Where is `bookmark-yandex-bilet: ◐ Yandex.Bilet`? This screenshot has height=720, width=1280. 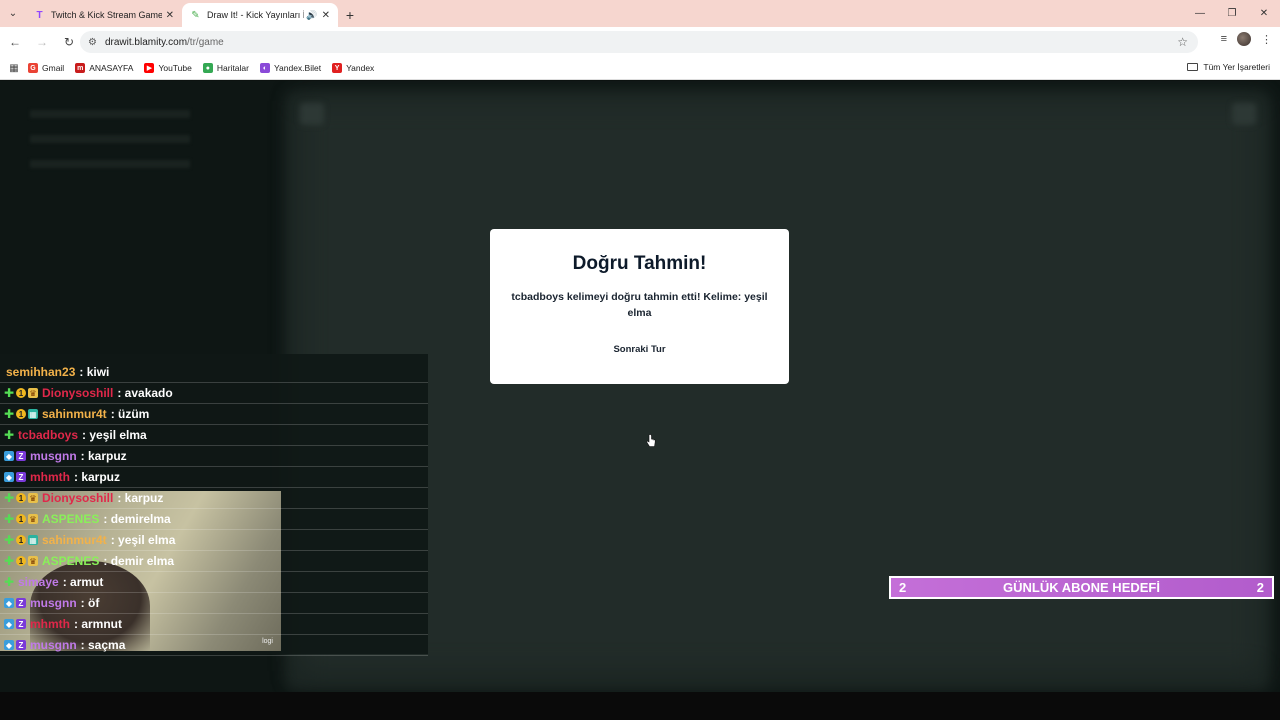 bookmark-yandex-bilet: ◐ Yandex.Bilet is located at coordinates (290, 68).